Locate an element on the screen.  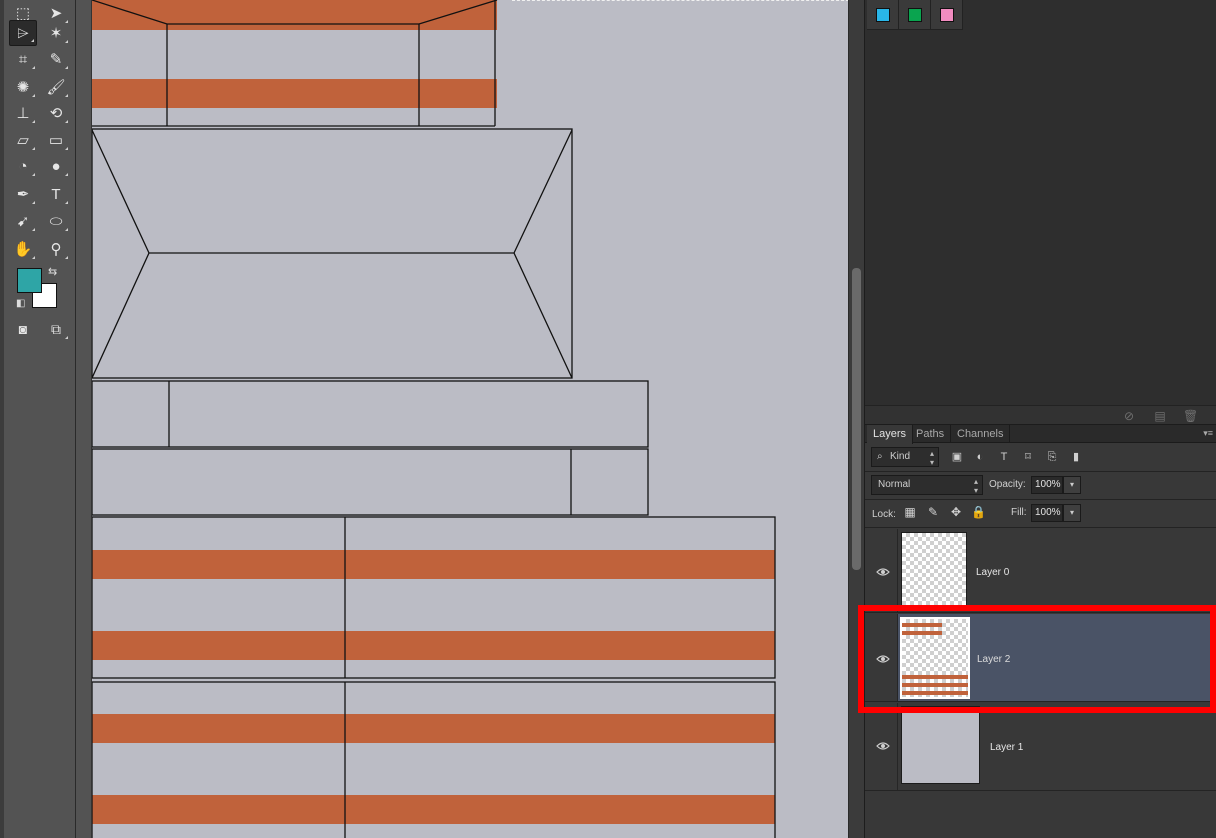
gradient-icon: ▭ is located at coordinates (56, 140).